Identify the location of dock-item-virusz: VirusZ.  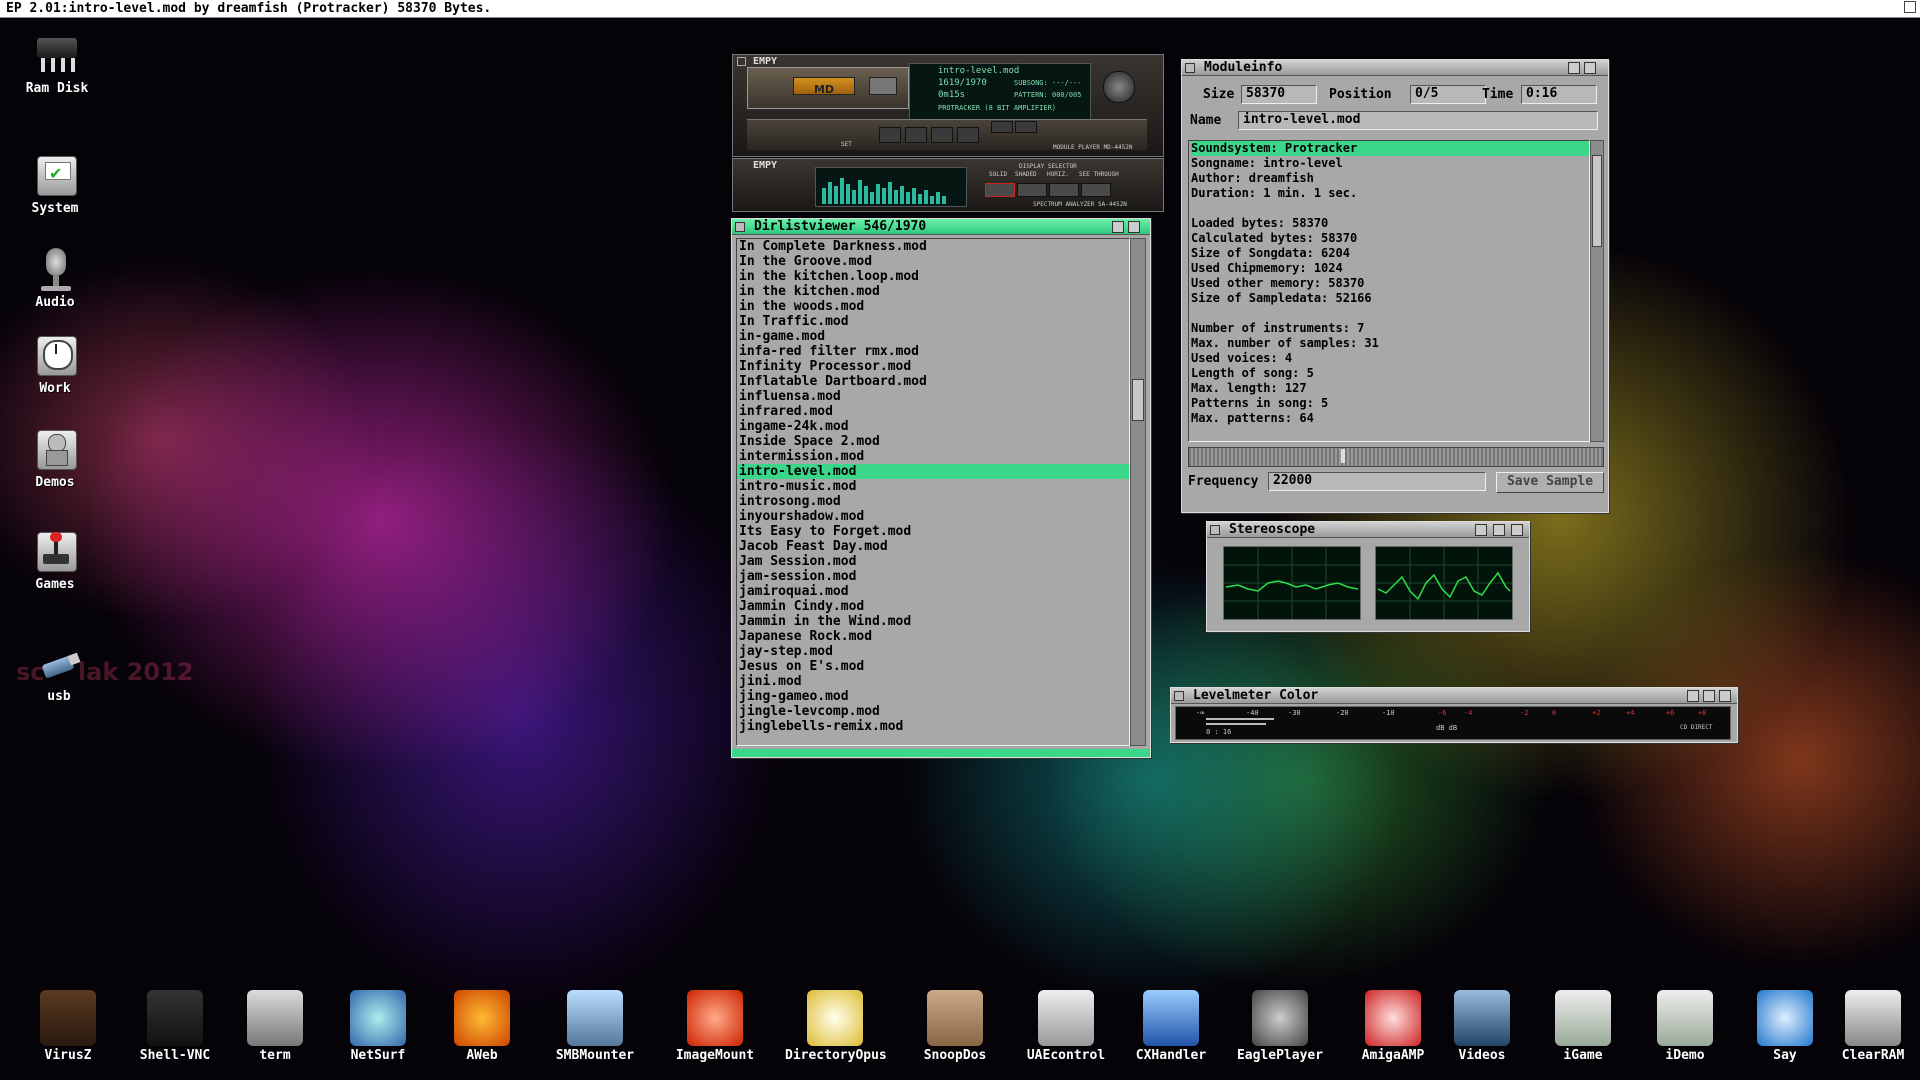
(68, 1026).